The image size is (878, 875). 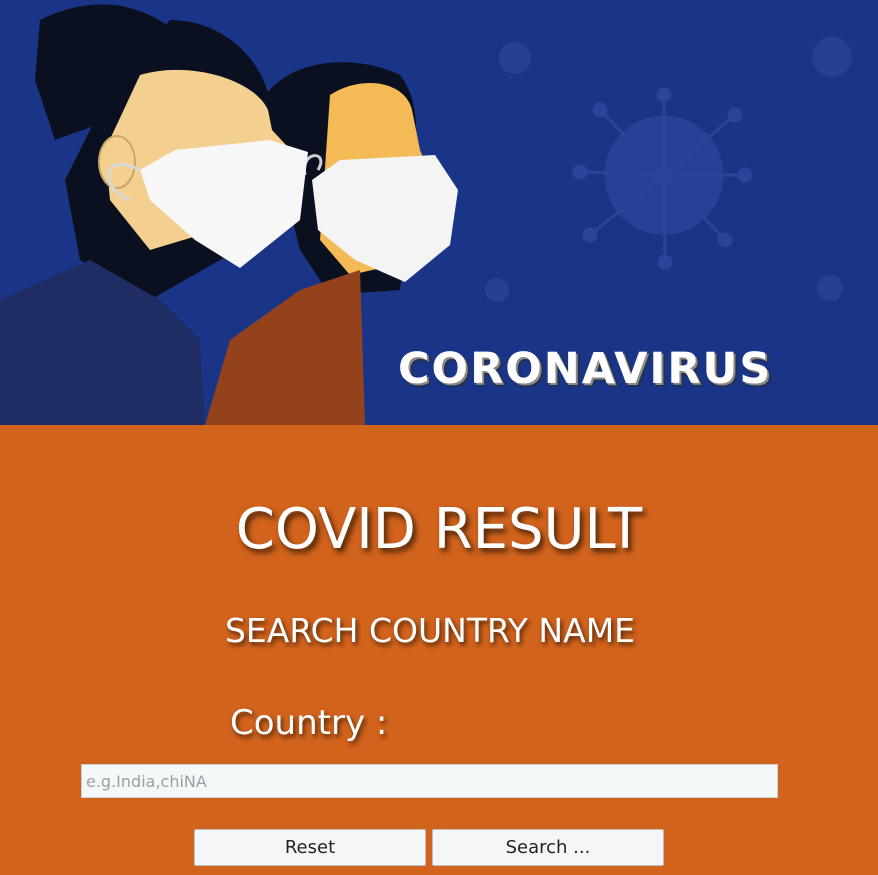 I want to click on country-search-input, so click(x=429, y=781).